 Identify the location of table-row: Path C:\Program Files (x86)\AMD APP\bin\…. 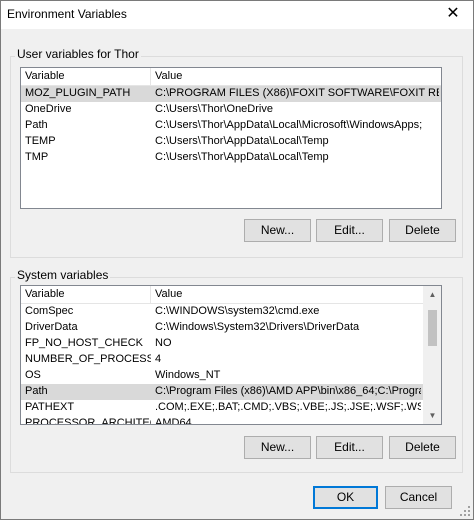
(231, 392).